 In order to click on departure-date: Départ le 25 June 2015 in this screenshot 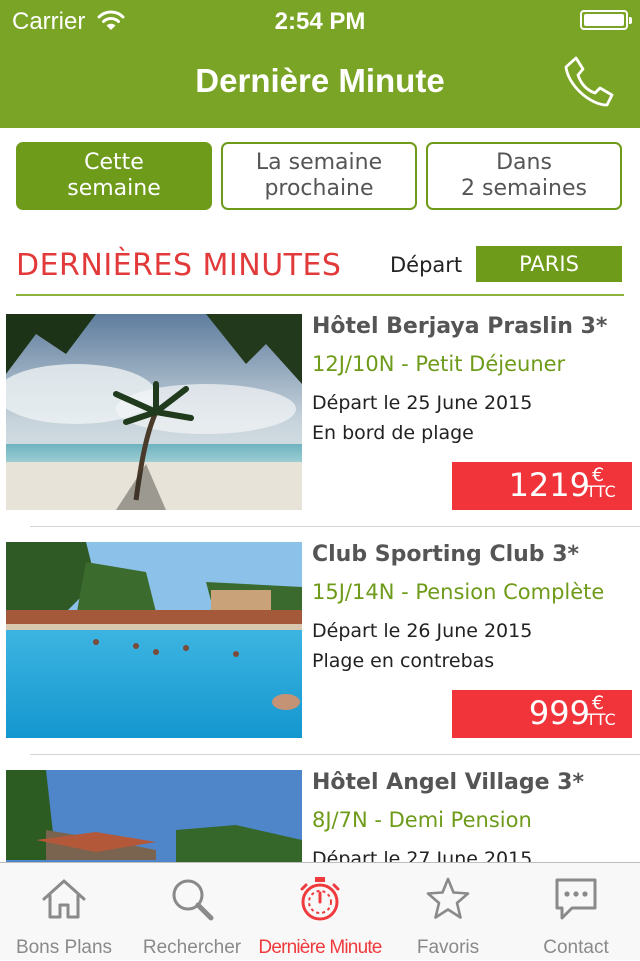, I will do `click(422, 403)`.